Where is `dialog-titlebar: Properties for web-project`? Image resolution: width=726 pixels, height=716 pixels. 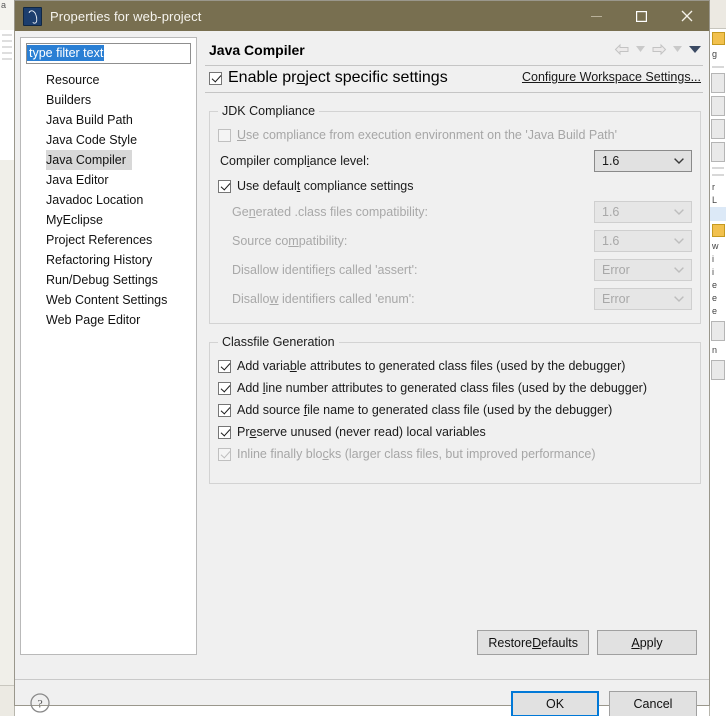 dialog-titlebar: Properties for web-project is located at coordinates (362, 16).